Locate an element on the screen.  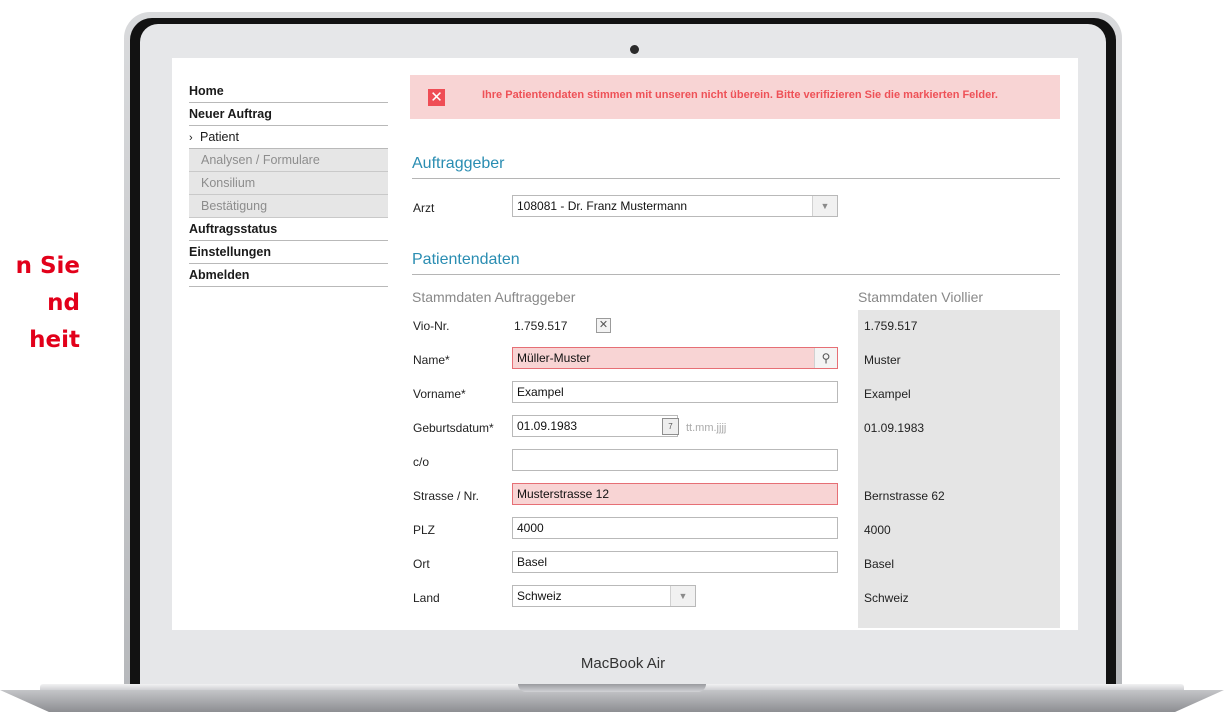
nav-analysen: Analysen / Formulare is located at coordinates (288, 160).